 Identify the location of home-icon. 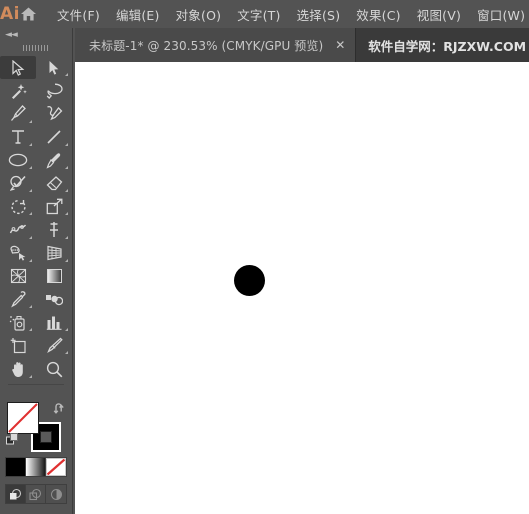
(28, 14).